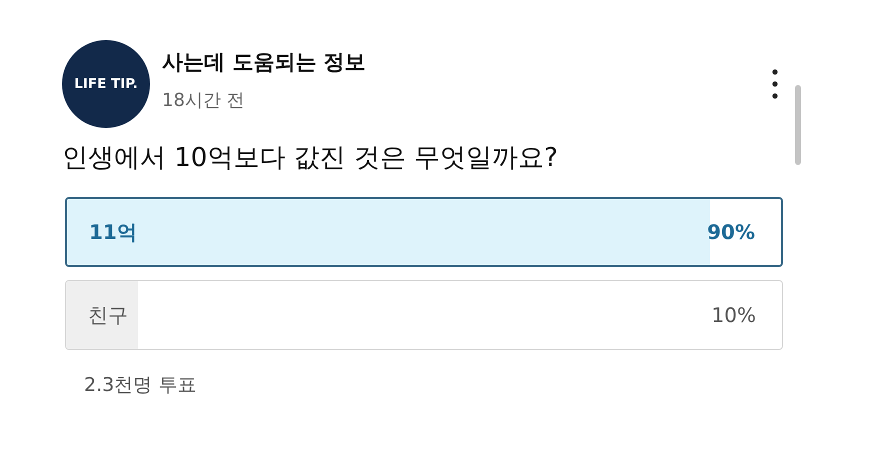 This screenshot has width=870, height=457. Describe the element at coordinates (731, 232) in the screenshot. I see `percentage: 90%` at that location.